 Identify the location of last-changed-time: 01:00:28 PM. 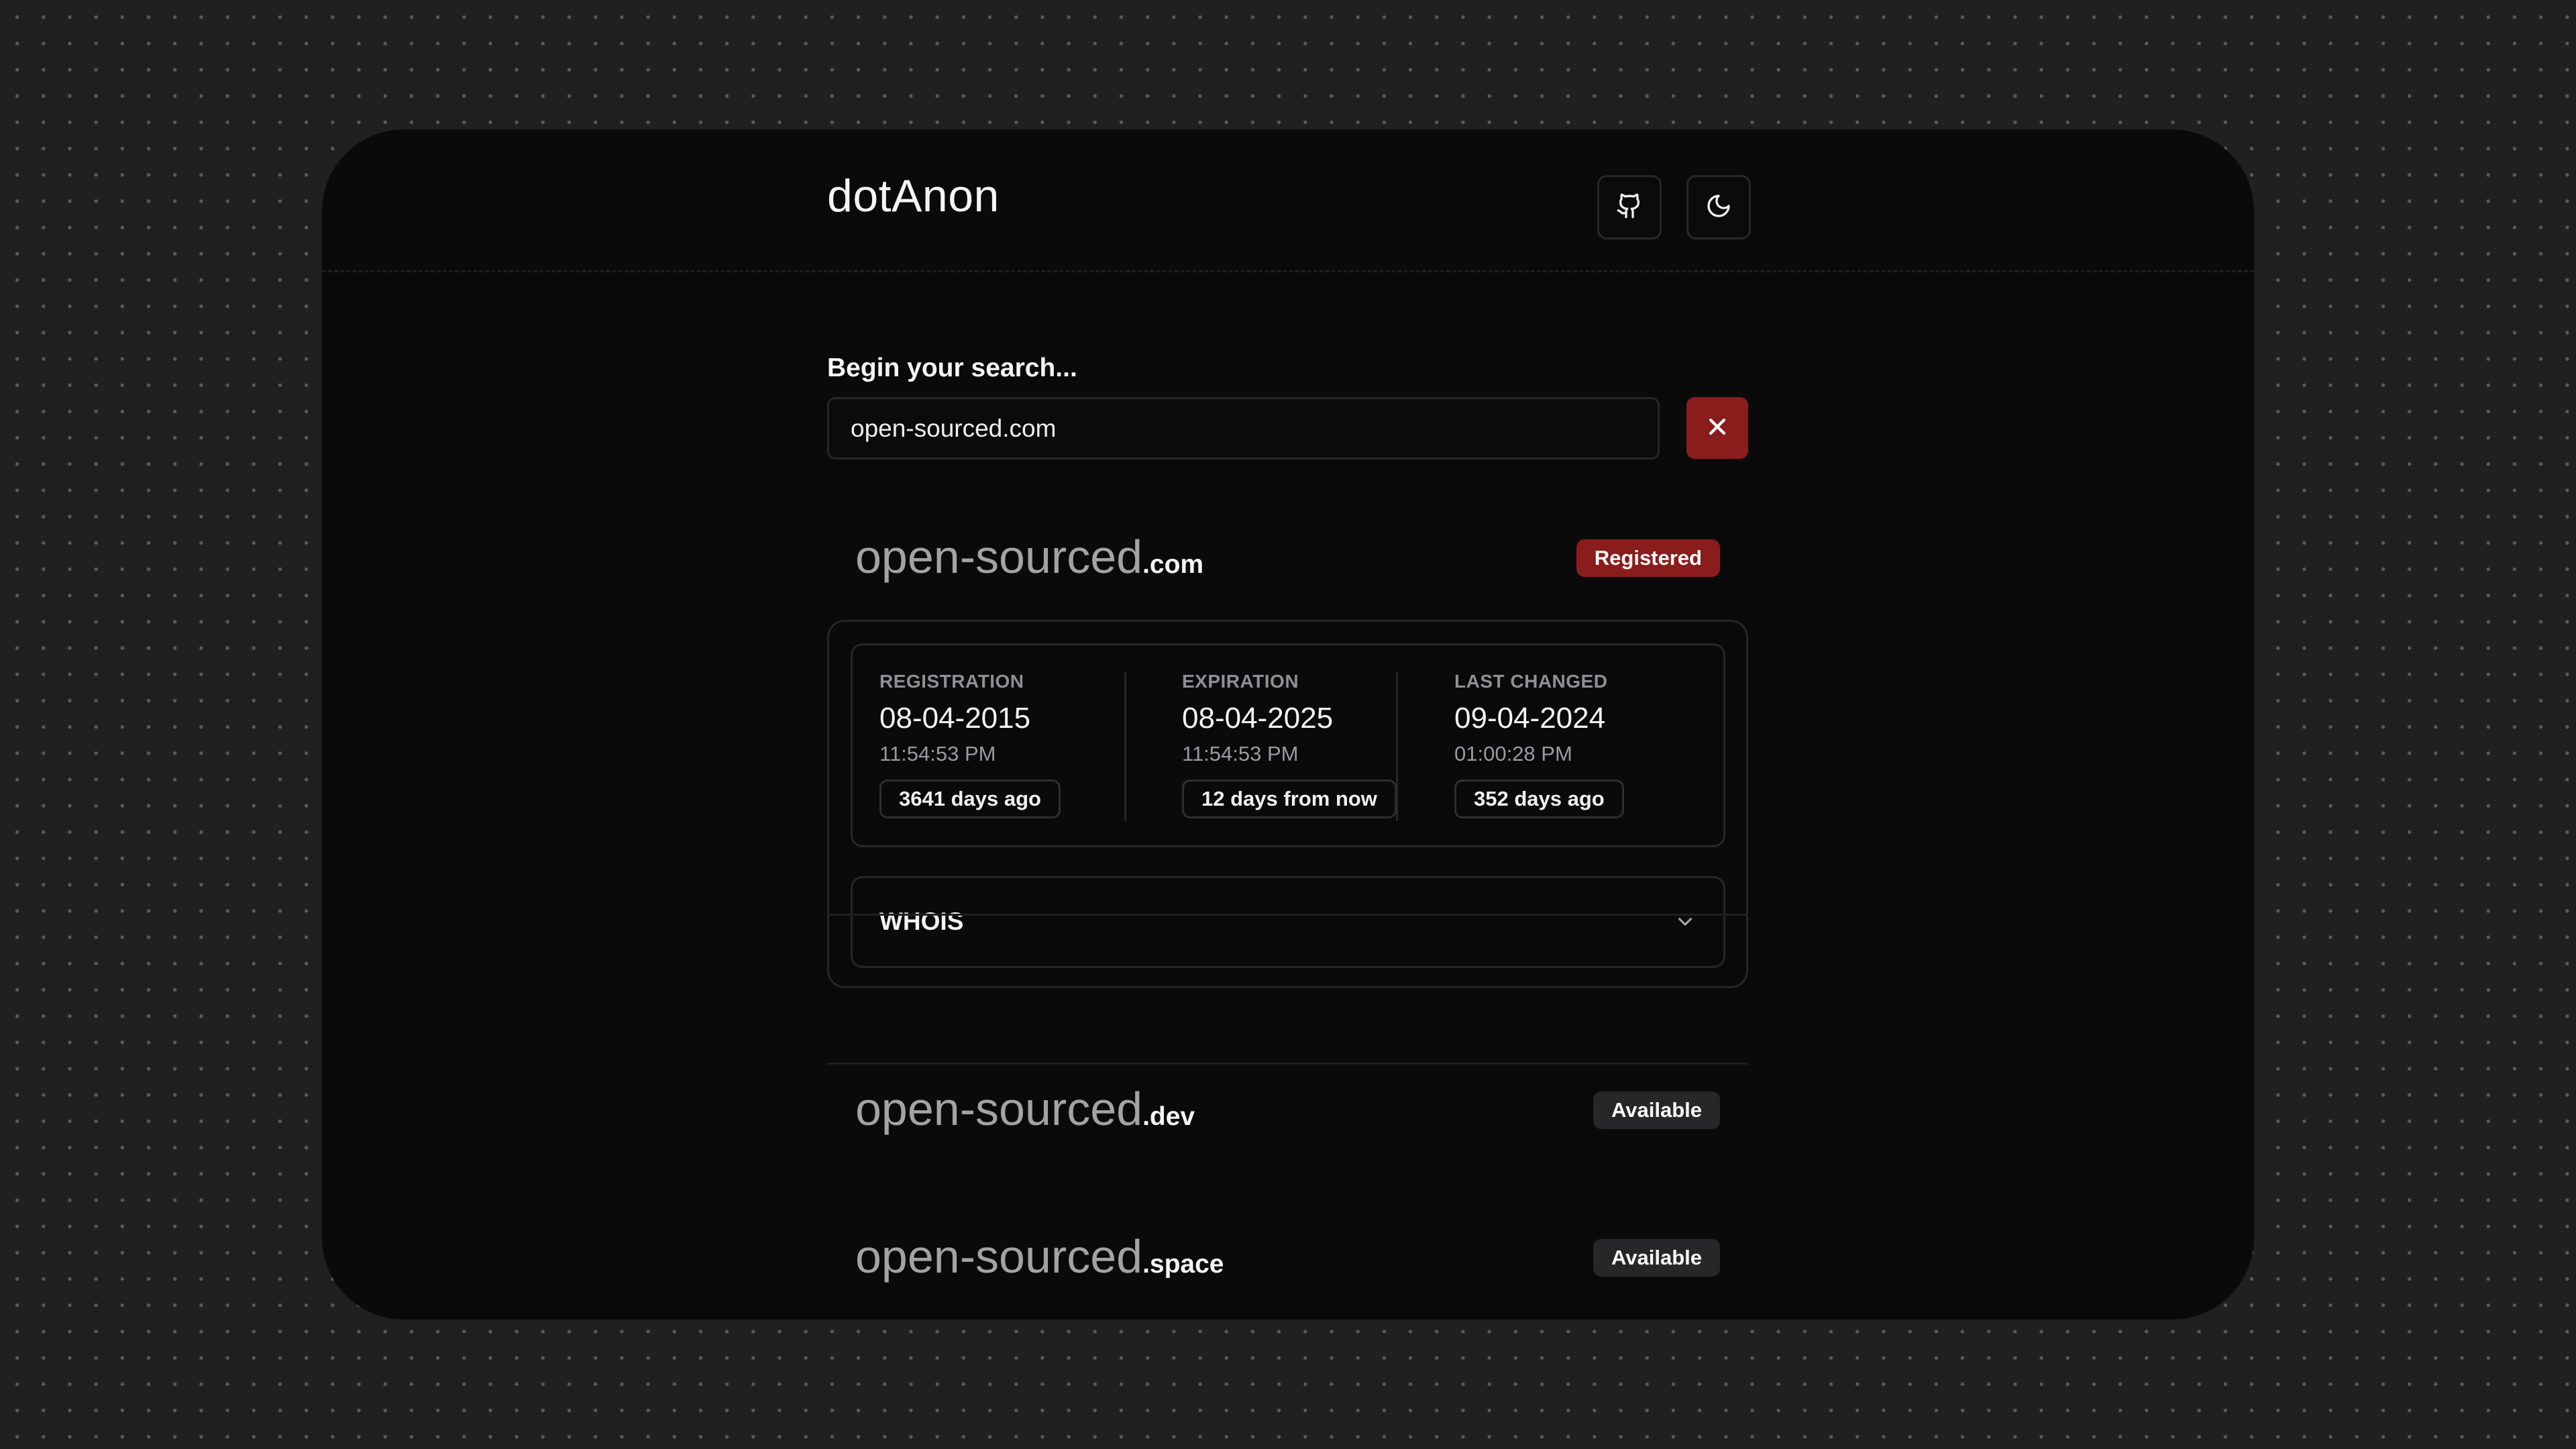
(1513, 753).